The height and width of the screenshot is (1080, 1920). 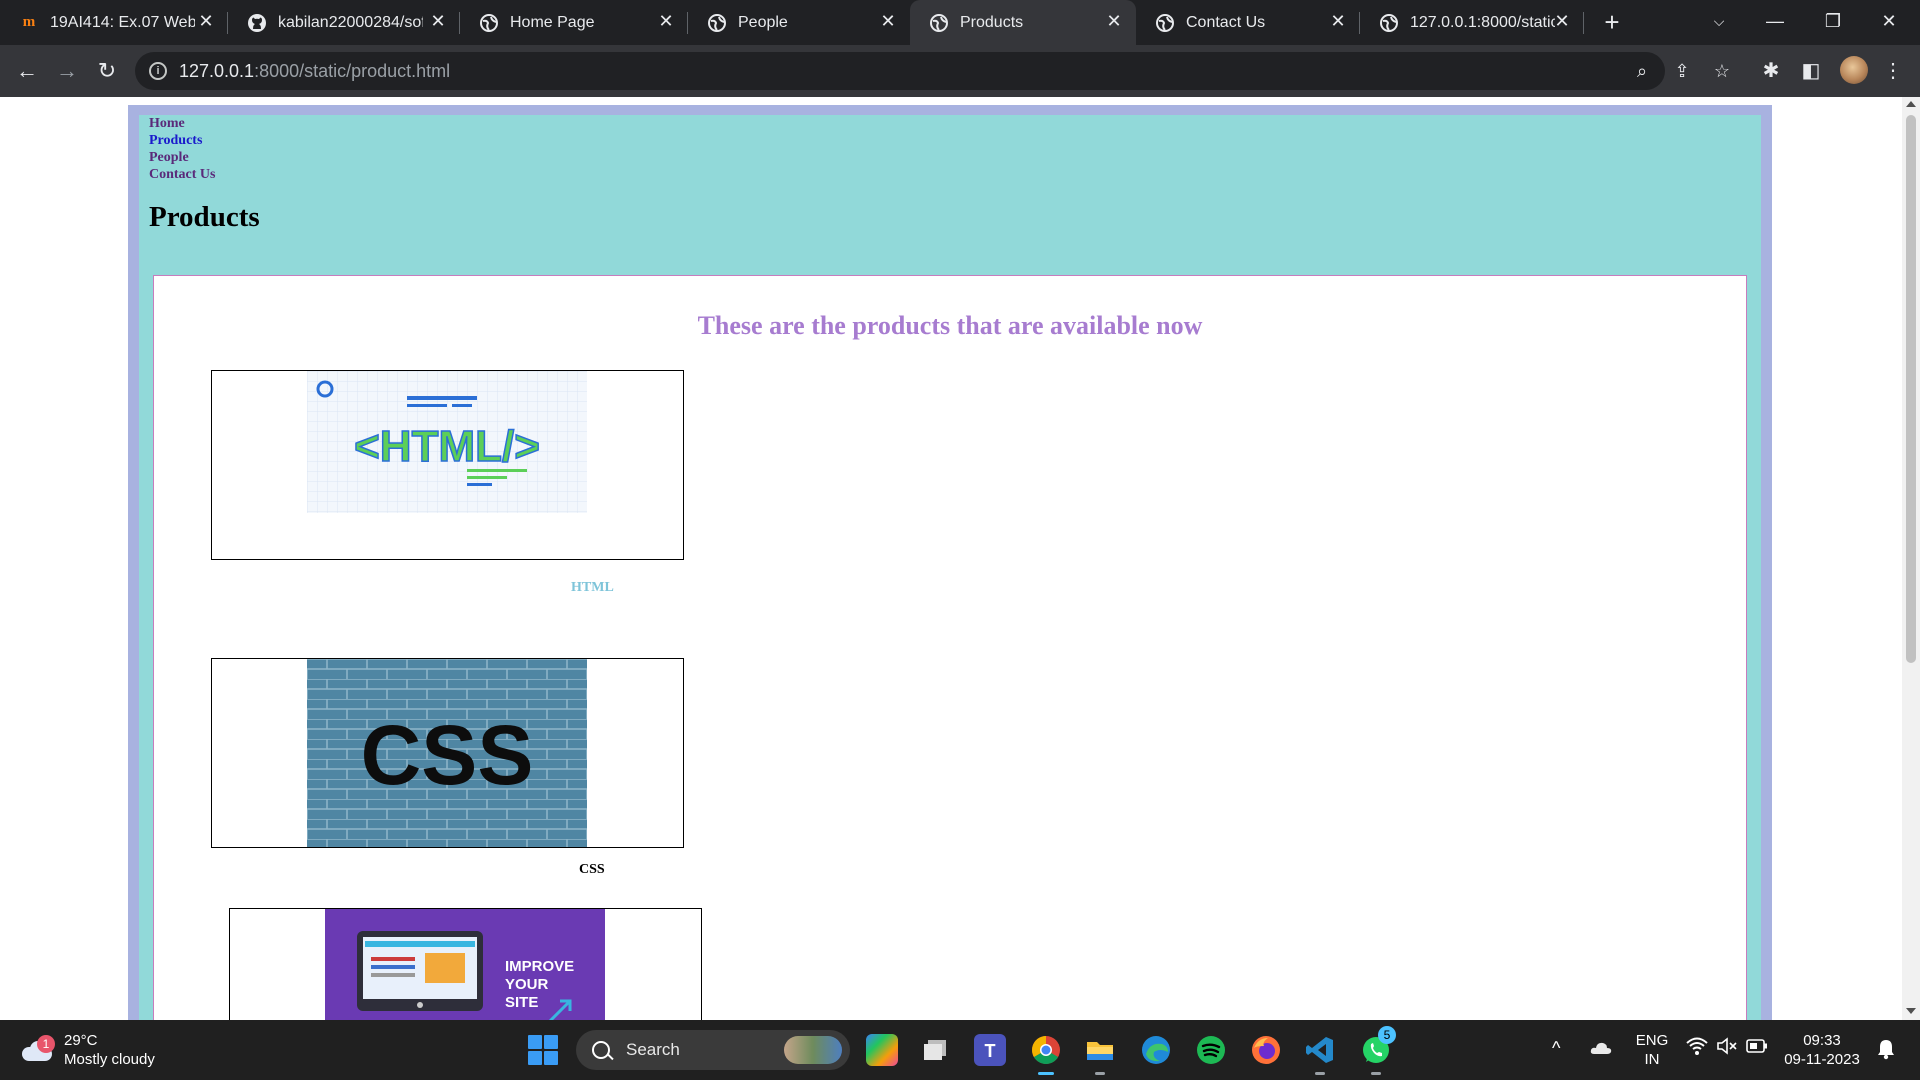 What do you see at coordinates (601, 1050) in the screenshot?
I see `search-icon` at bounding box center [601, 1050].